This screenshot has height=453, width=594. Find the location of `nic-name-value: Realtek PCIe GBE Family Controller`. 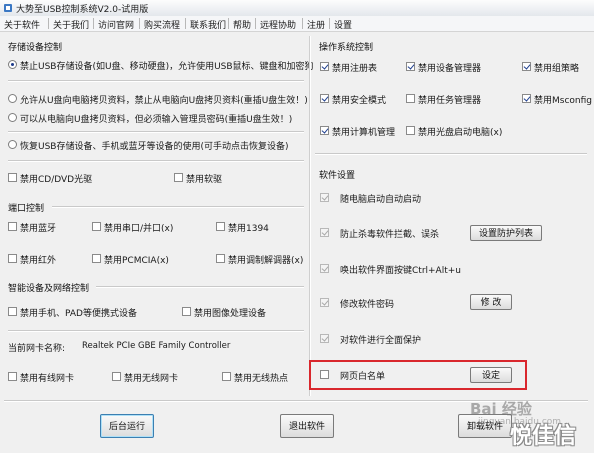

nic-name-value: Realtek PCIe GBE Family Controller is located at coordinates (156, 346).